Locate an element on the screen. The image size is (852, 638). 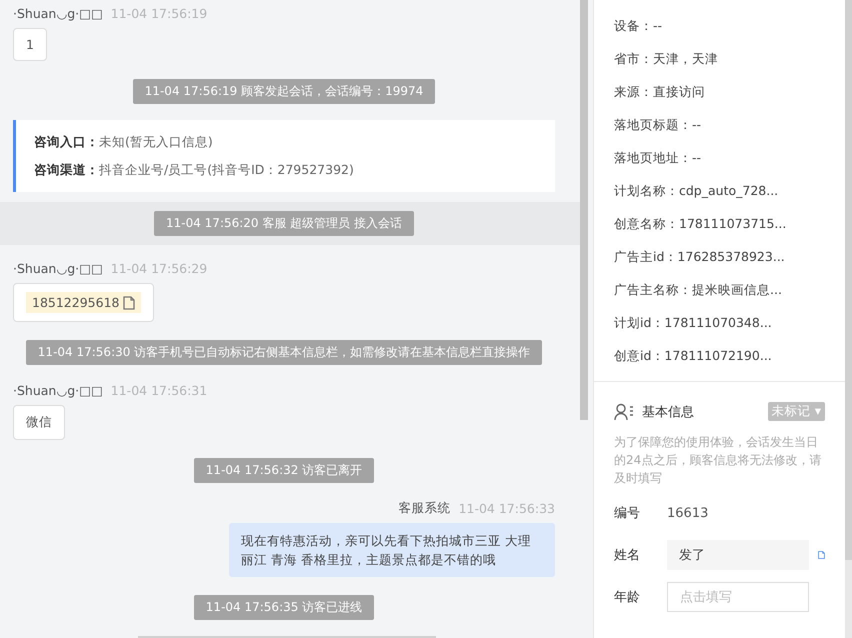
user-list-icon is located at coordinates (625, 411).